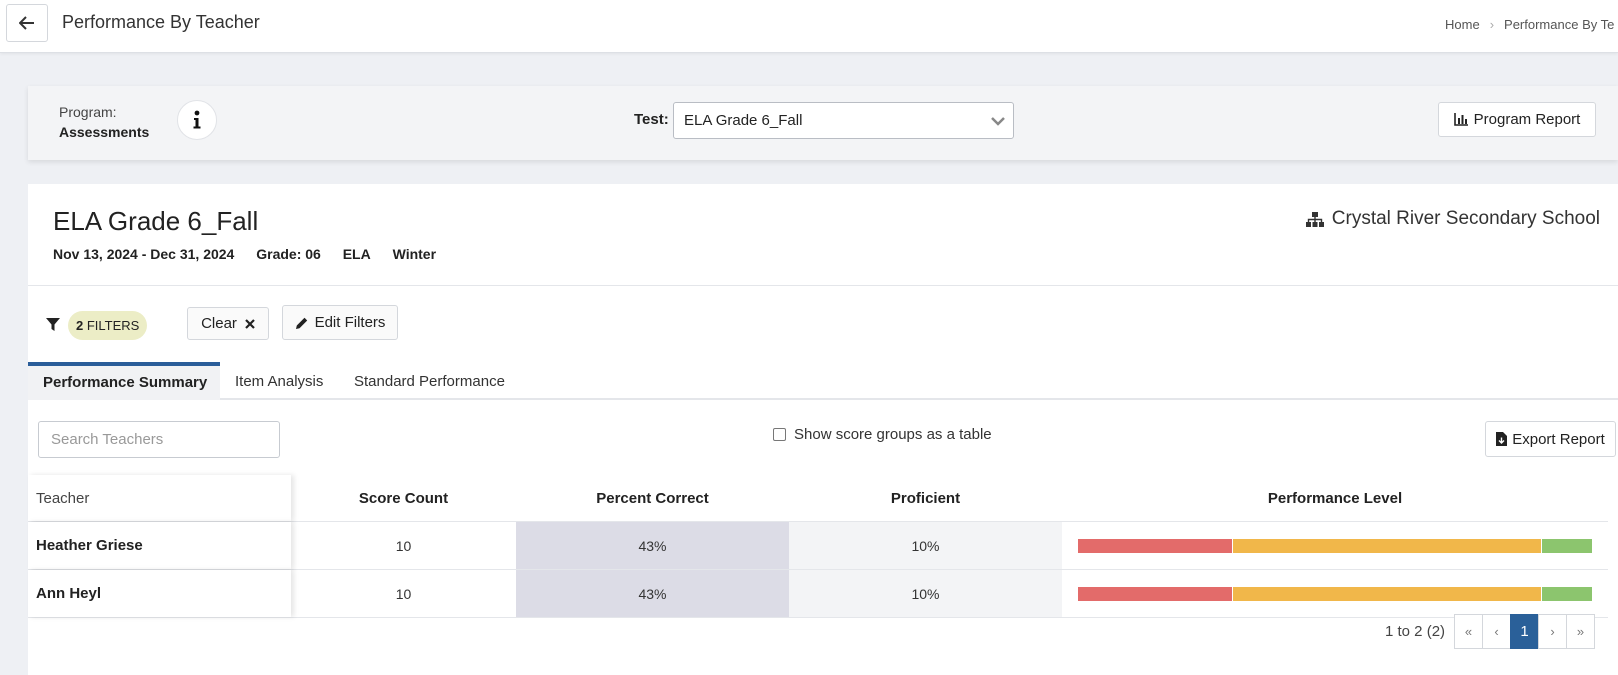 Image resolution: width=1618 pixels, height=675 pixels. What do you see at coordinates (288, 254) in the screenshot?
I see `grade: Grade: 06` at bounding box center [288, 254].